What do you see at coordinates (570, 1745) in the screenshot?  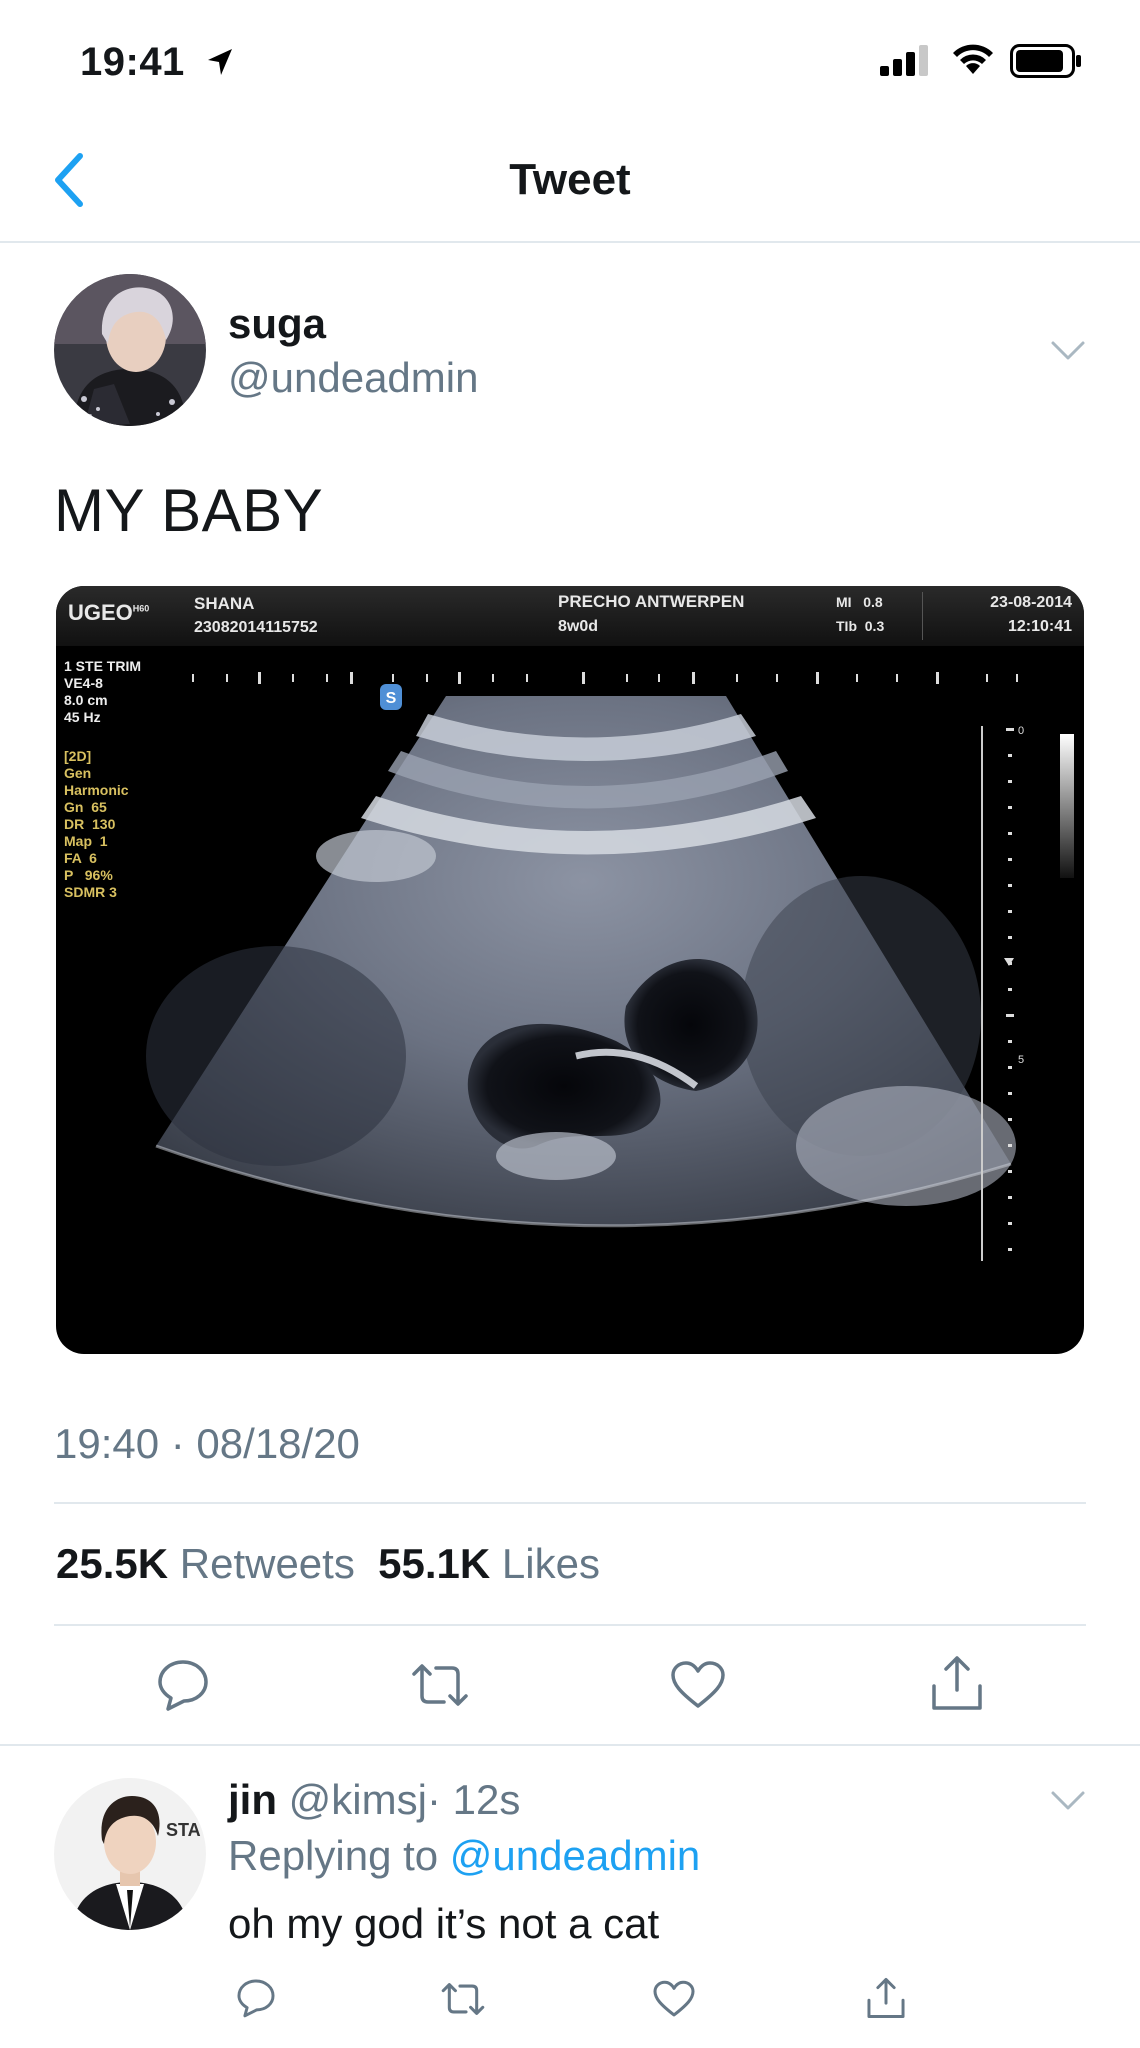 I see `actions-divider` at bounding box center [570, 1745].